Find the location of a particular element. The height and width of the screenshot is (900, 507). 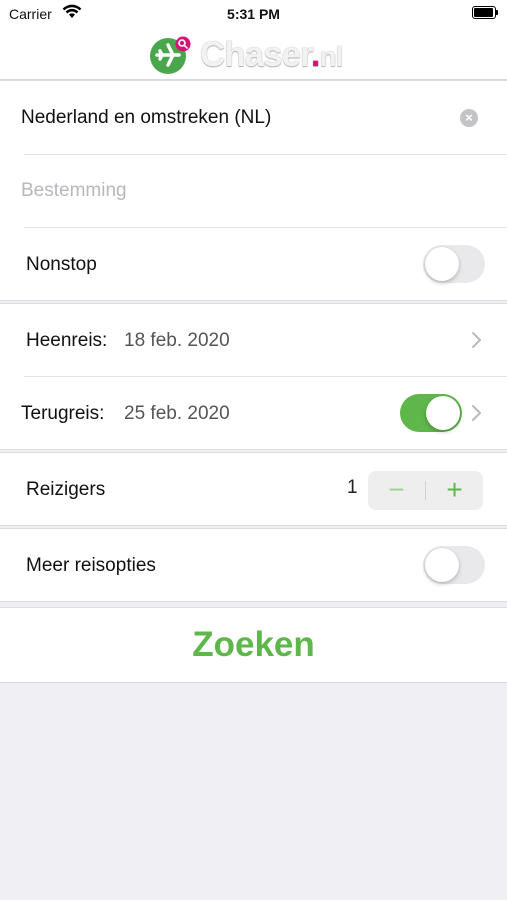

outbound-label: Heenreis: is located at coordinates (67, 340).